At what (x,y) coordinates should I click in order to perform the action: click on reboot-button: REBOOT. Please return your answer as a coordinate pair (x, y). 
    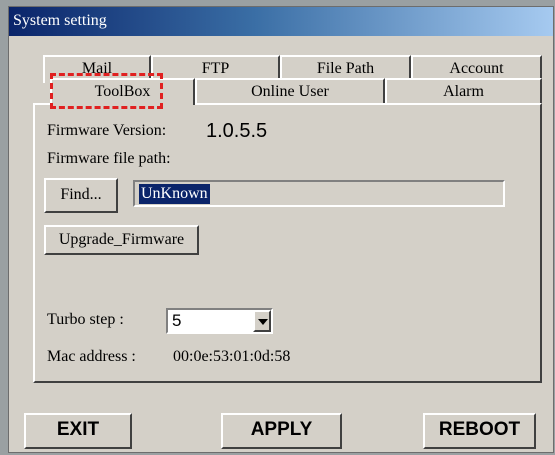
    Looking at the image, I should click on (479, 431).